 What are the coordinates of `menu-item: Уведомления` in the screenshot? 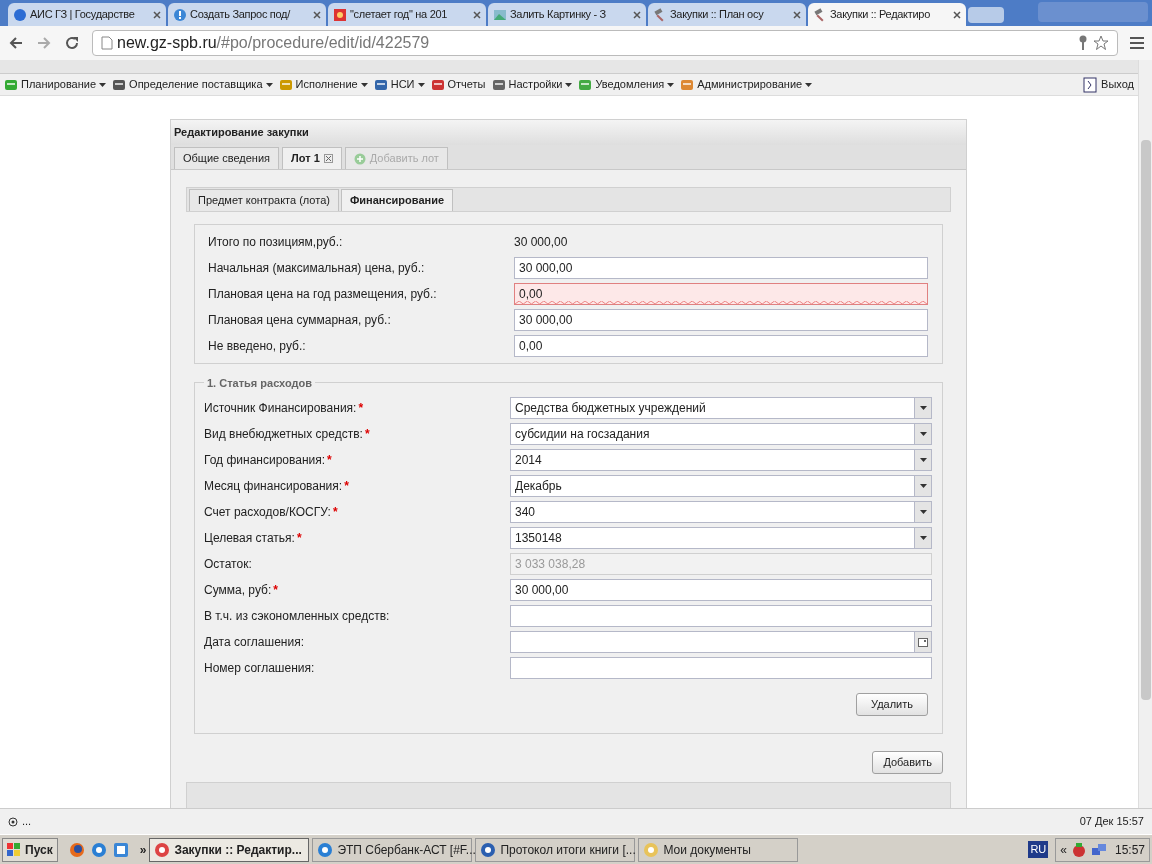 It's located at (626, 84).